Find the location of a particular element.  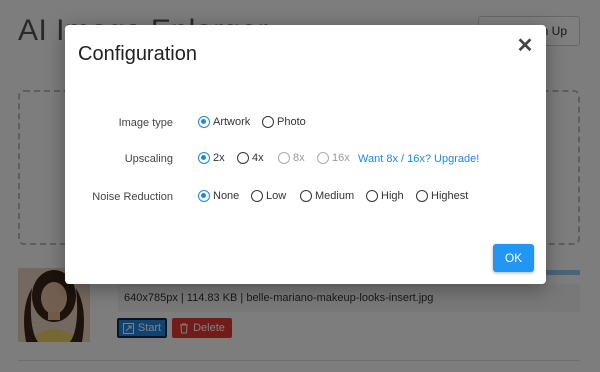

dialog-title: Configuration is located at coordinates (137, 54).